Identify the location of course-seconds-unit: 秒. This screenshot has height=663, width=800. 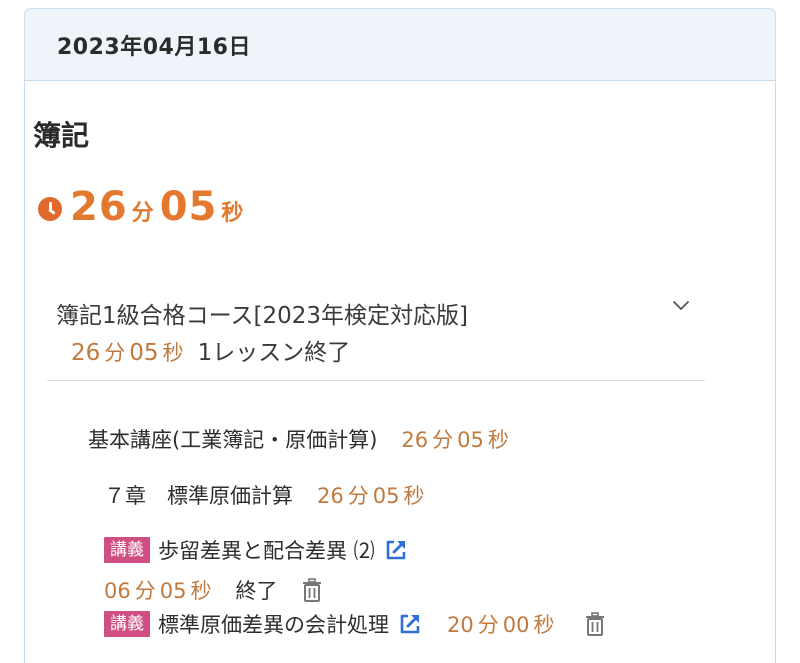
(173, 353).